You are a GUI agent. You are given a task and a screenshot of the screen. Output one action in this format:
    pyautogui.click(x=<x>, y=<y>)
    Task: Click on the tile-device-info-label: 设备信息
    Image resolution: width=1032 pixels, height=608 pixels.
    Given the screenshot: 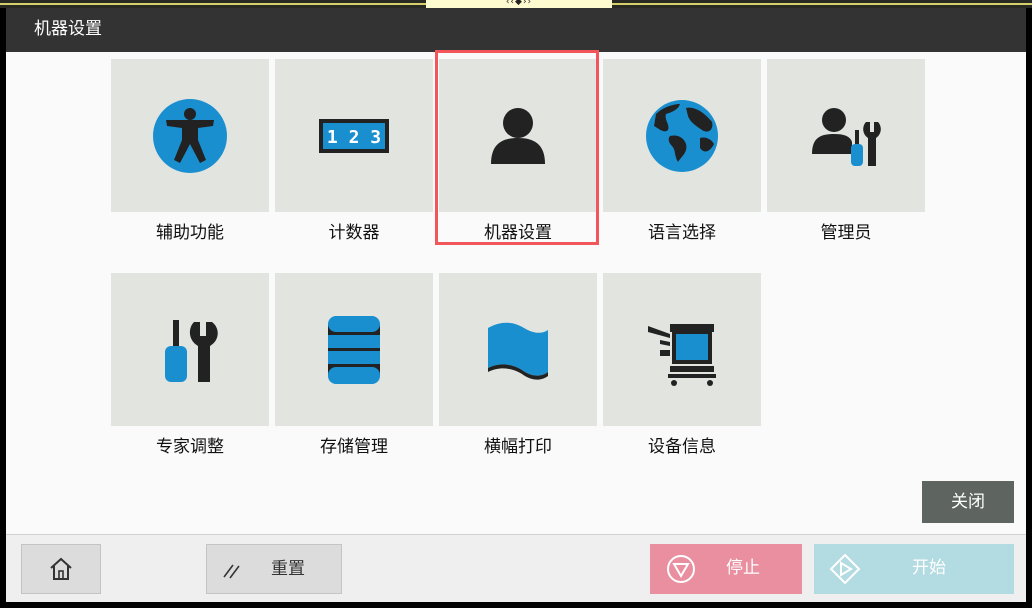 What is the action you would take?
    pyautogui.click(x=682, y=447)
    